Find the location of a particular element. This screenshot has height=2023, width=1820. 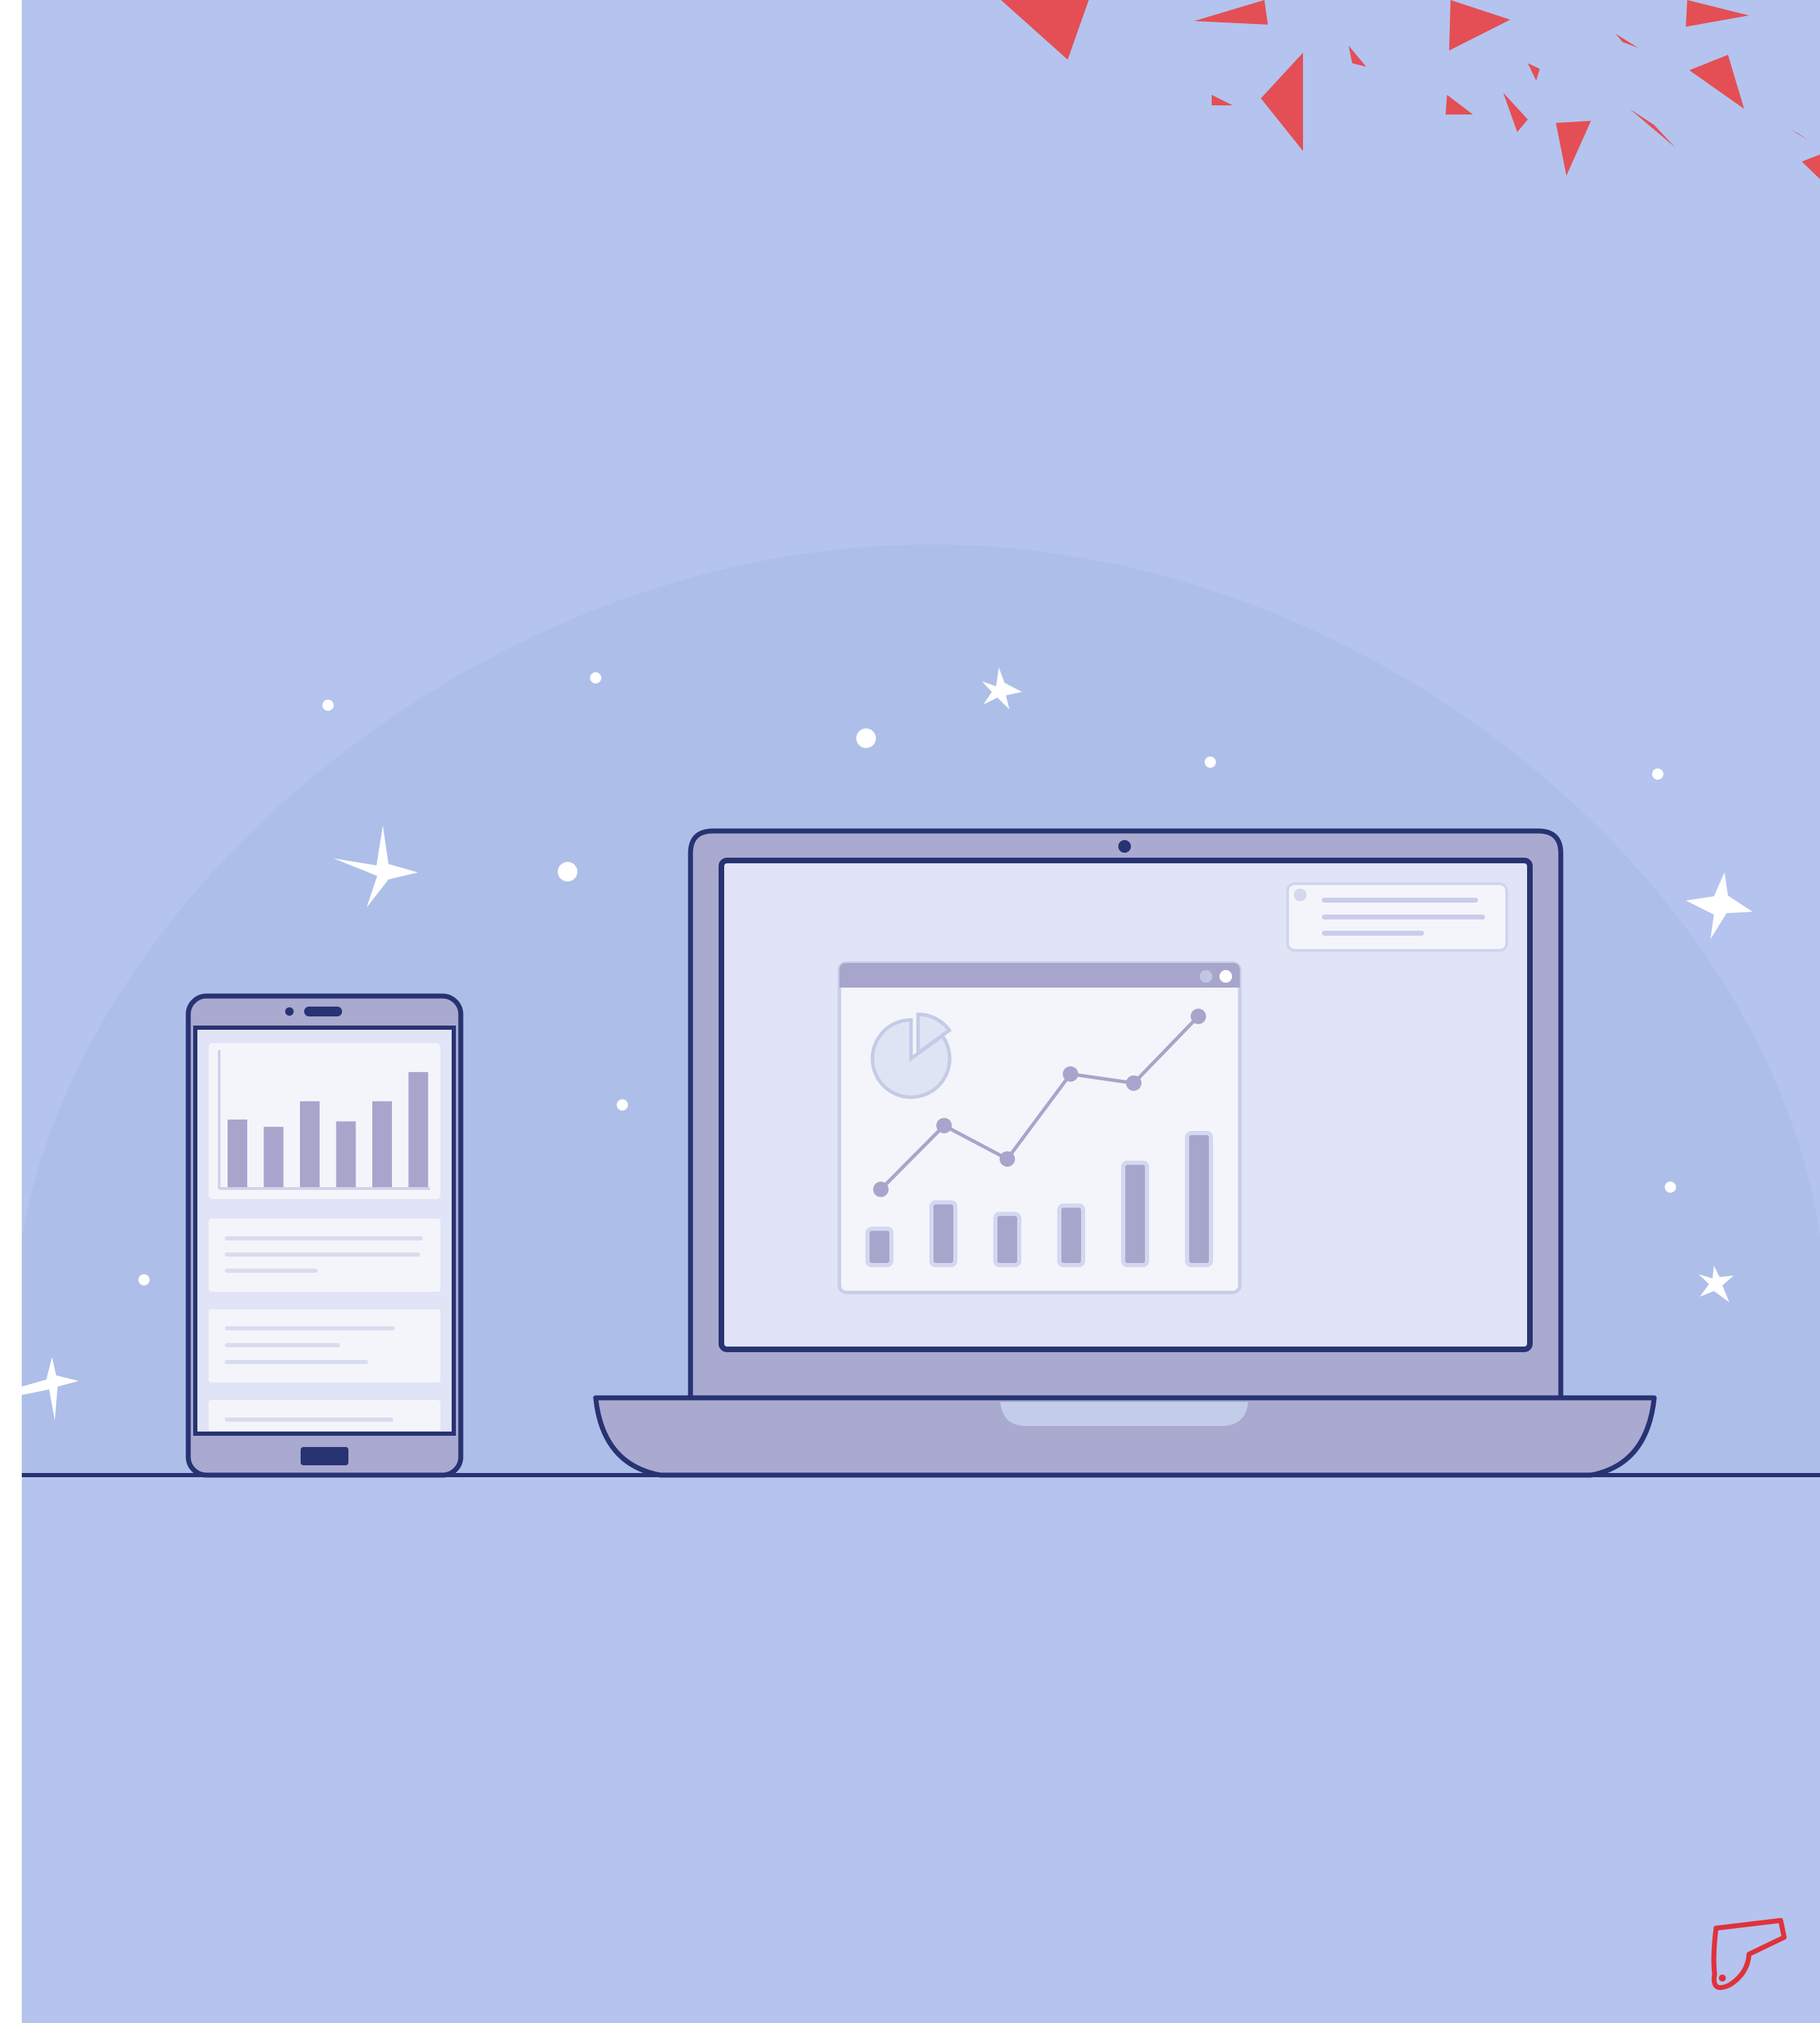

window-titlebar is located at coordinates (1039, 975).